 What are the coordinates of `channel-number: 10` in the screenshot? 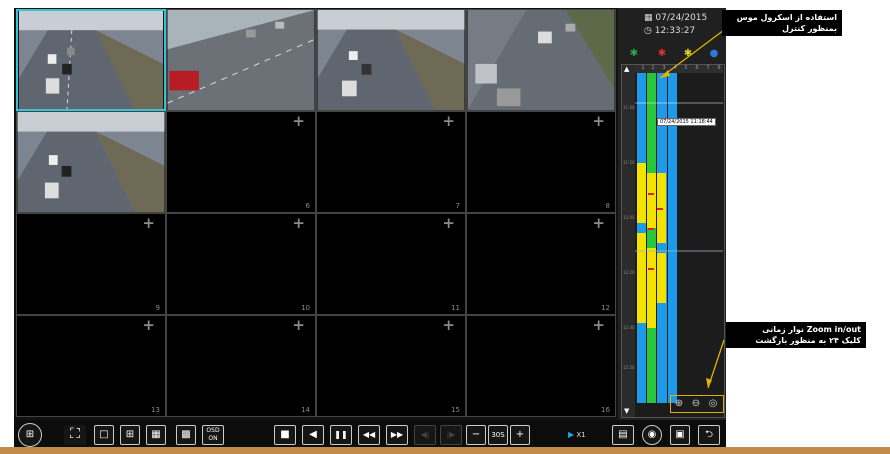 It's located at (305, 308).